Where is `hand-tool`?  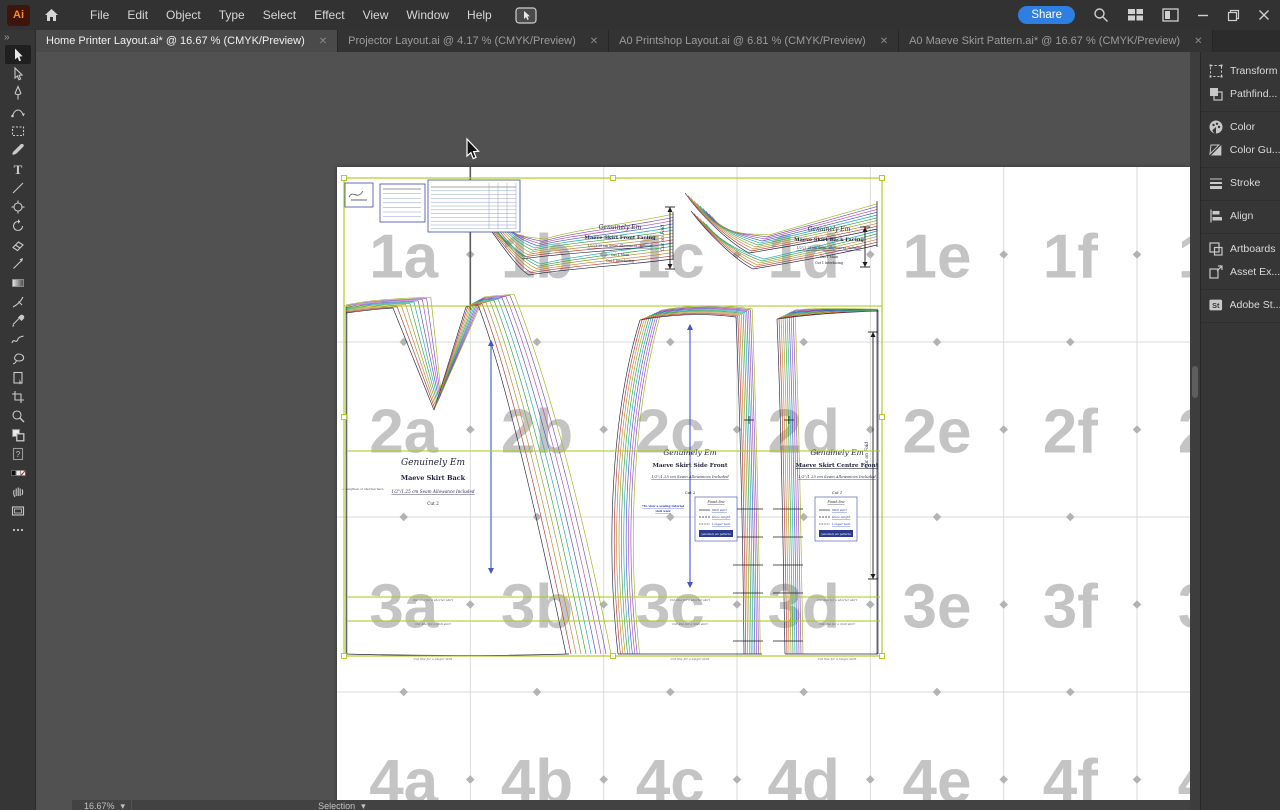 hand-tool is located at coordinates (18, 491).